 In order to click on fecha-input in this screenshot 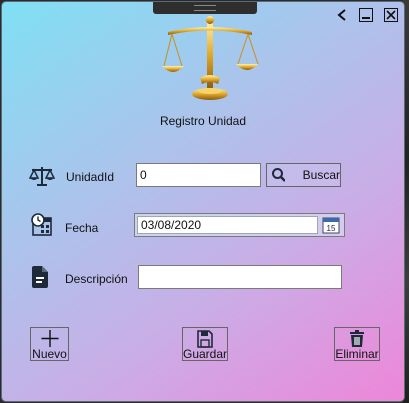, I will do `click(227, 225)`.